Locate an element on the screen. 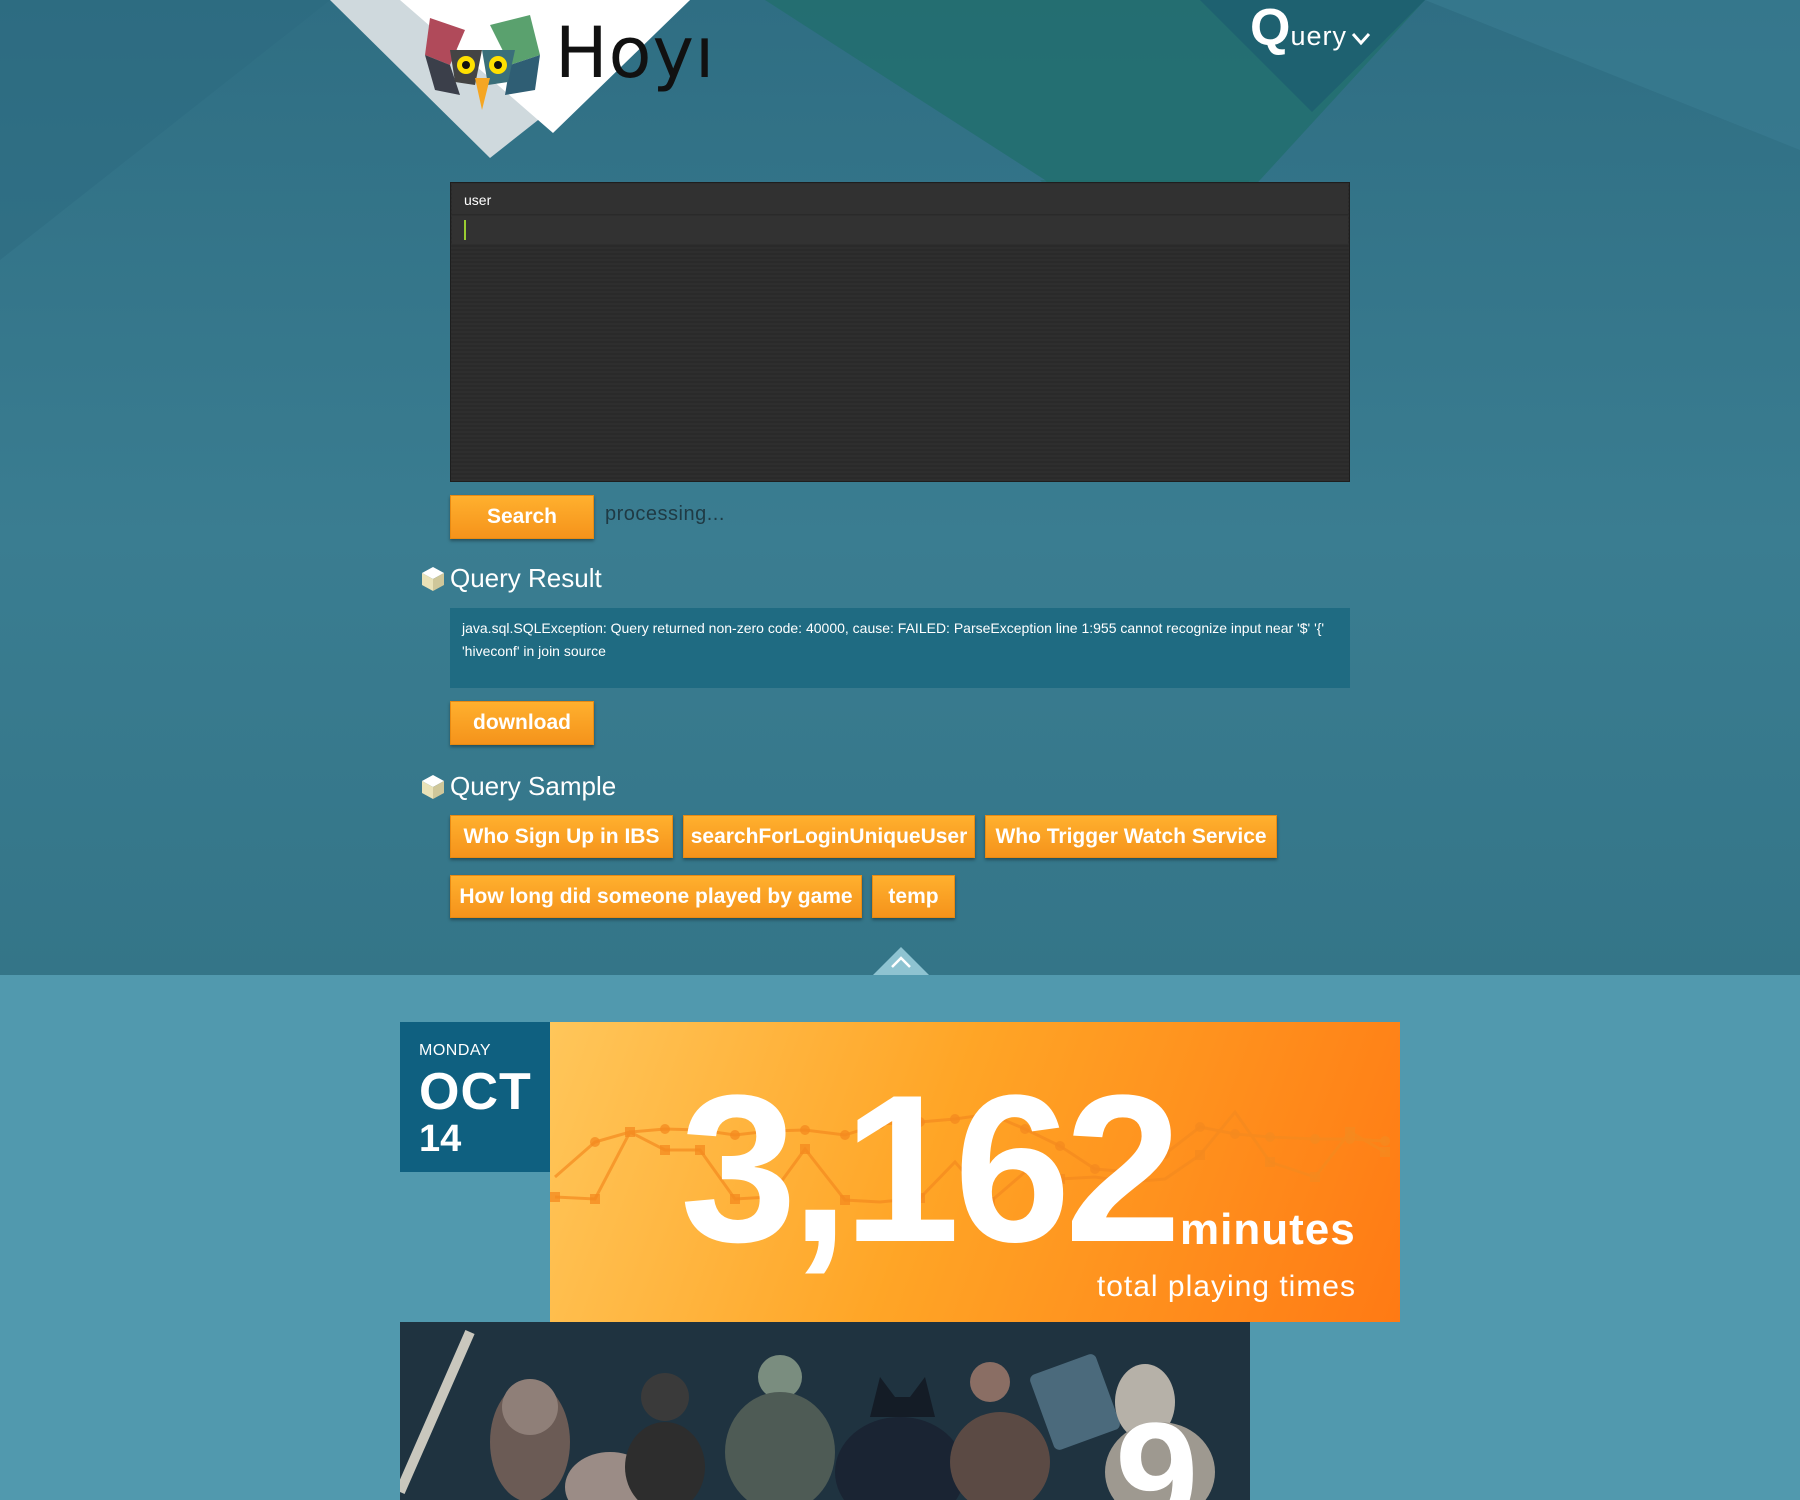  query-editor: user is located at coordinates (900, 332).